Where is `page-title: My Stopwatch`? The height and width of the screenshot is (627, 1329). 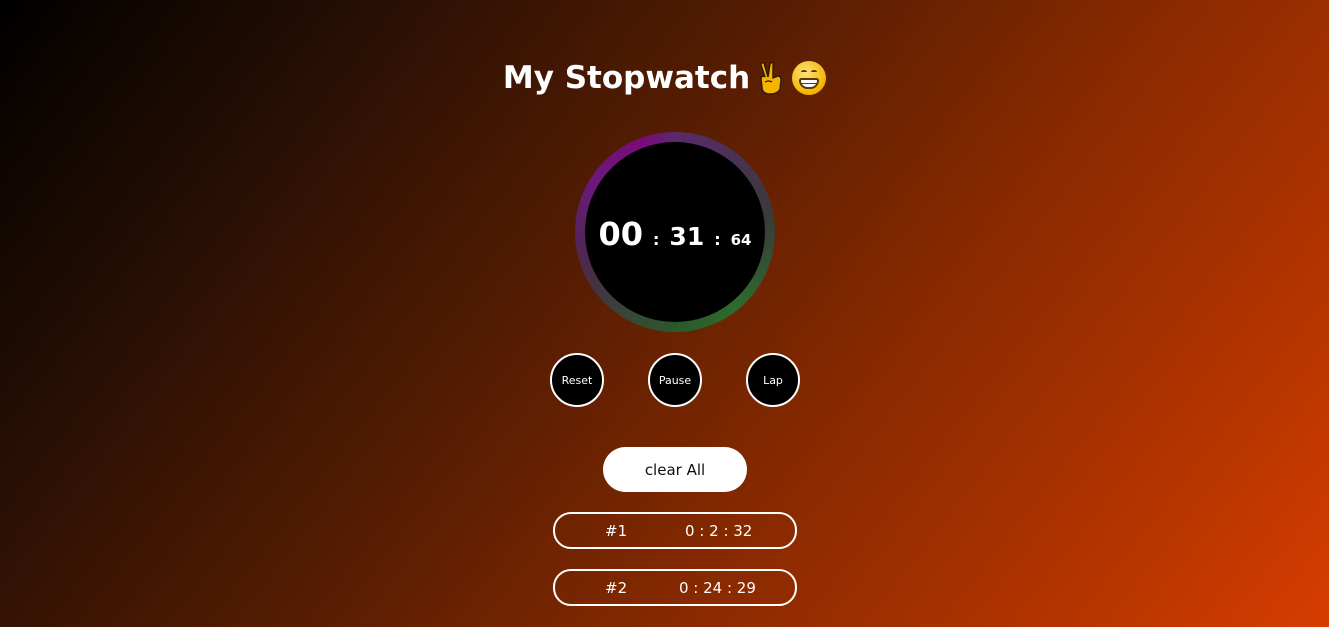 page-title: My Stopwatch is located at coordinates (664, 78).